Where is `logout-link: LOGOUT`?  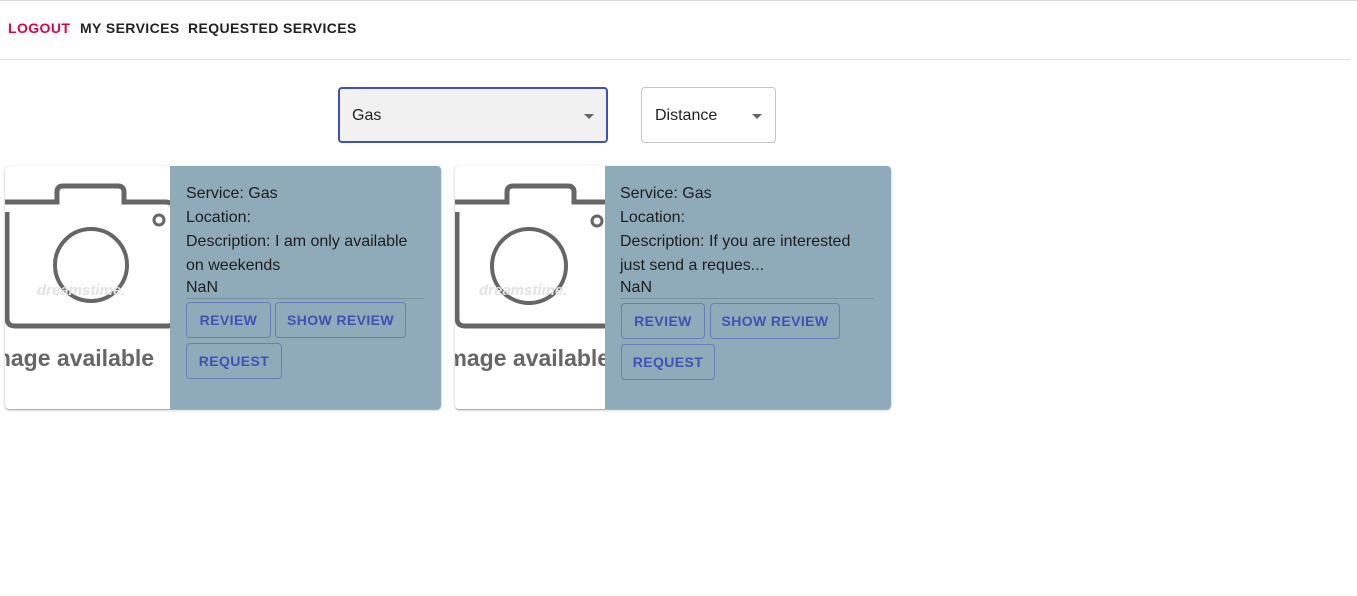
logout-link: LOGOUT is located at coordinates (39, 28).